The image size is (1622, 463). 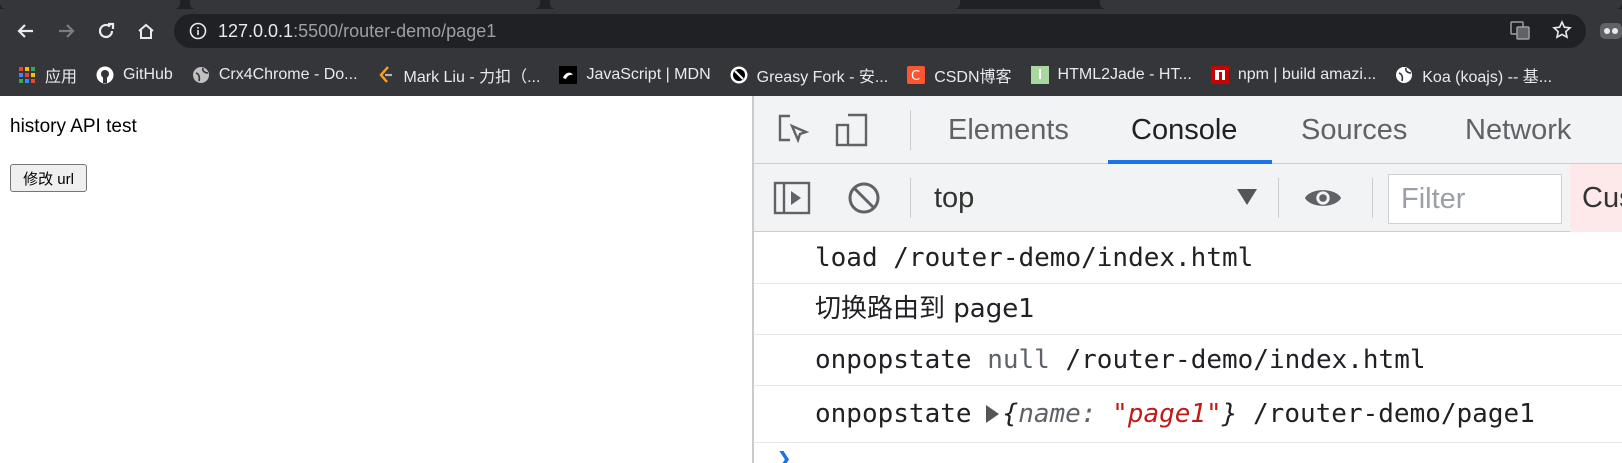 I want to click on console-message: 切换路由到 page1, so click(x=1188, y=309).